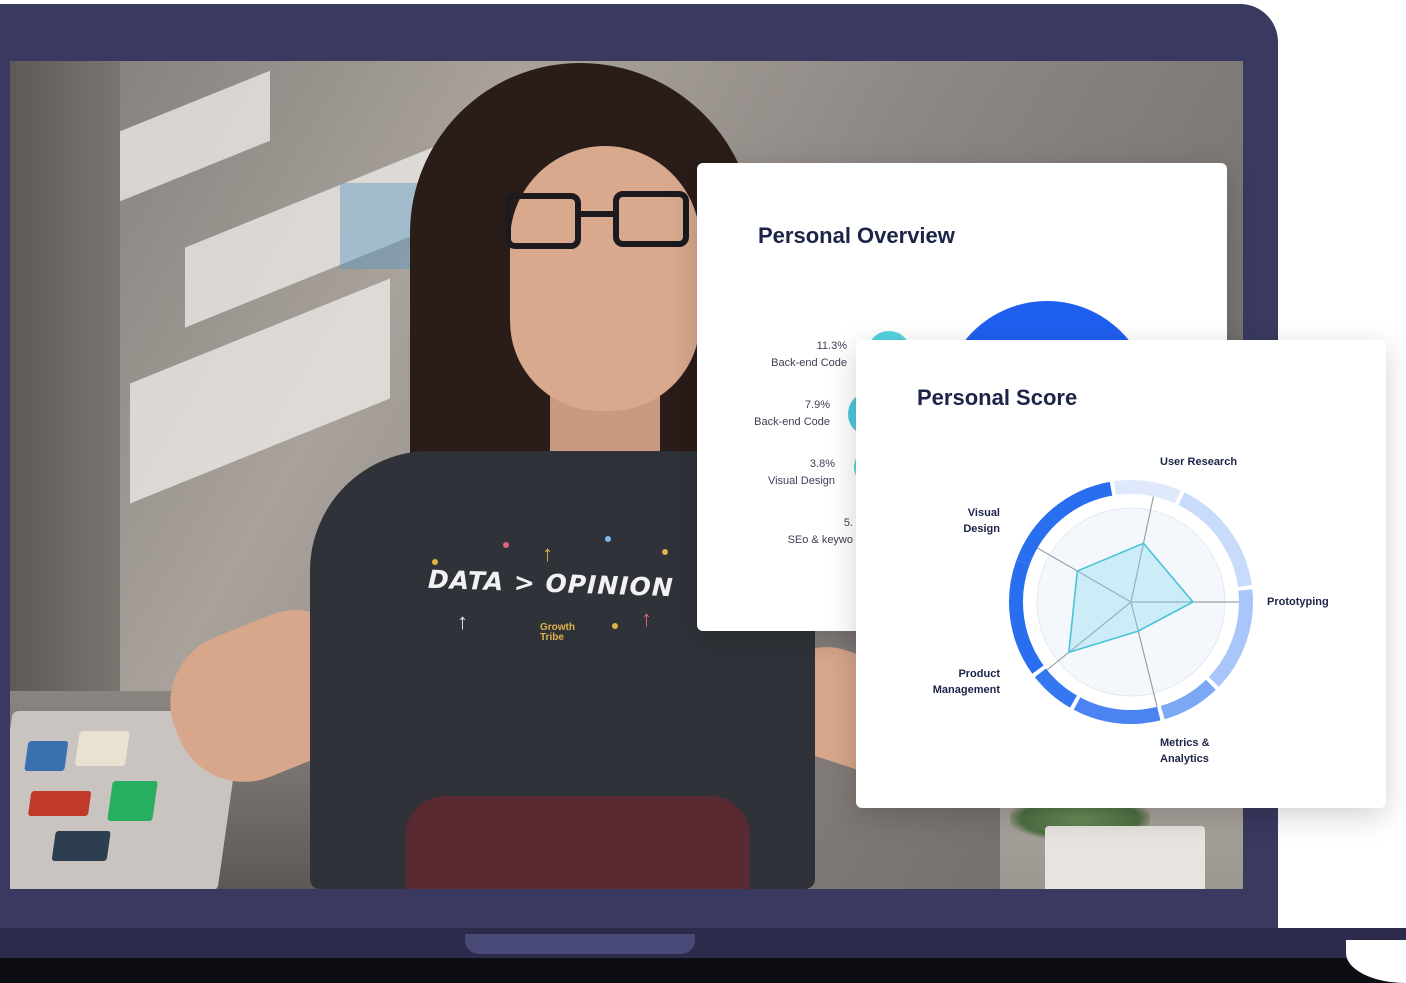 The height and width of the screenshot is (983, 1406). Describe the element at coordinates (801, 481) in the screenshot. I see `overview-item-label: Visual Design` at that location.